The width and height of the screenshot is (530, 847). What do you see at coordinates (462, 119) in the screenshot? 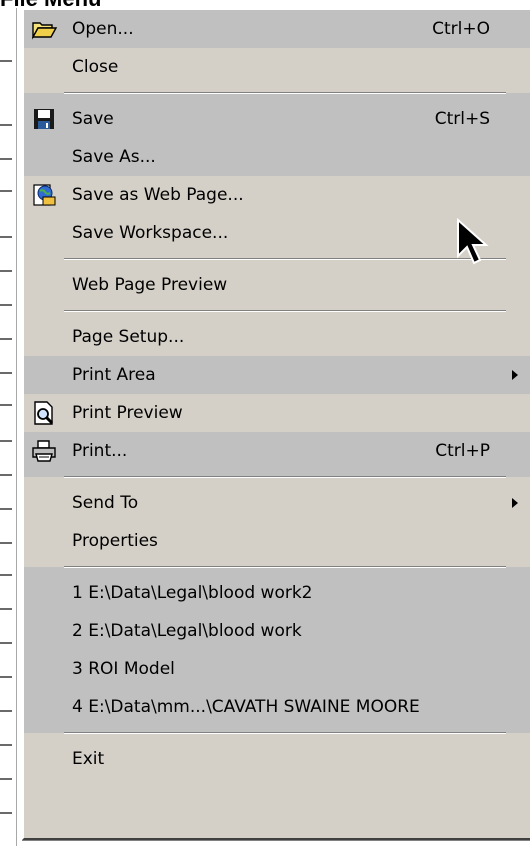
I see `shortcut-label: Ctrl+S` at bounding box center [462, 119].